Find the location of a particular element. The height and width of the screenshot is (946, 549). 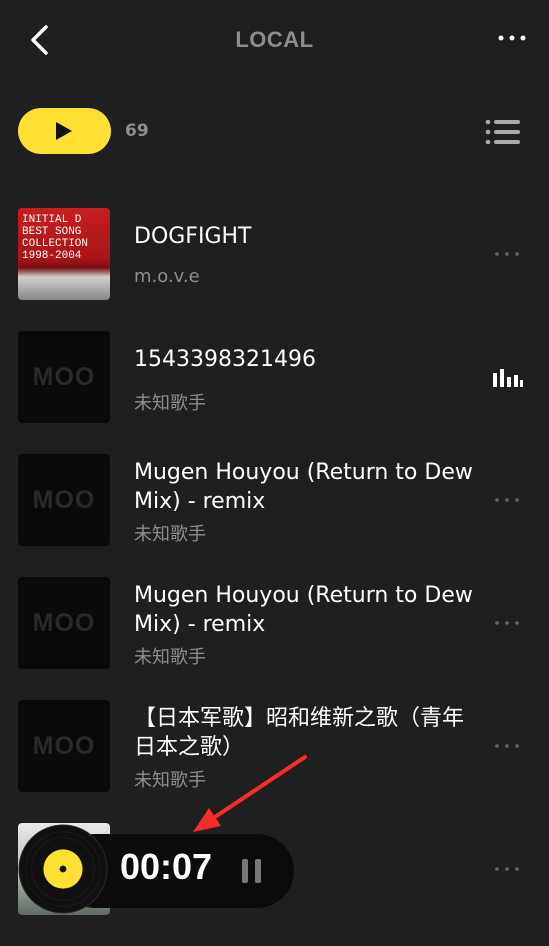

more-options-button is located at coordinates (512, 38).